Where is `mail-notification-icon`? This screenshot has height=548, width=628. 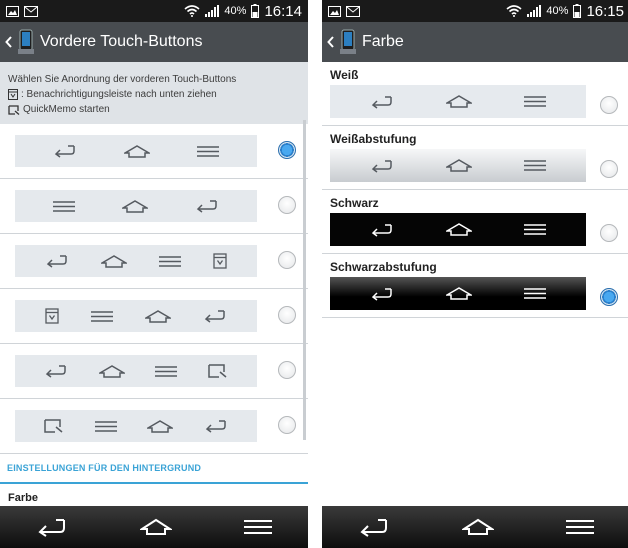
mail-notification-icon is located at coordinates (31, 11).